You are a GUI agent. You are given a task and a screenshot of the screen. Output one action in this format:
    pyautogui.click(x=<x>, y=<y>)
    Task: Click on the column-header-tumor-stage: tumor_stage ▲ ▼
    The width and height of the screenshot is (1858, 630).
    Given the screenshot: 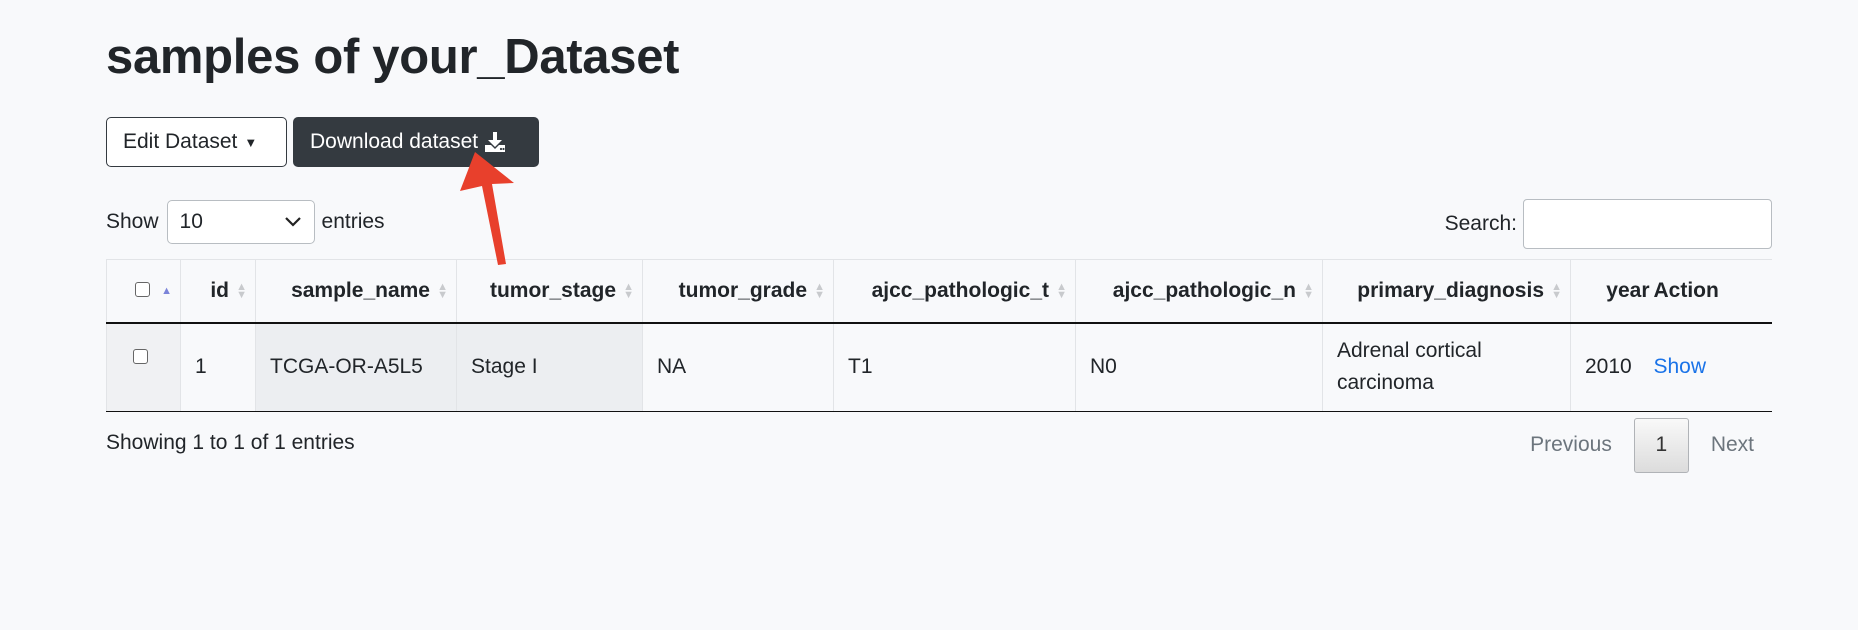 What is the action you would take?
    pyautogui.click(x=549, y=291)
    